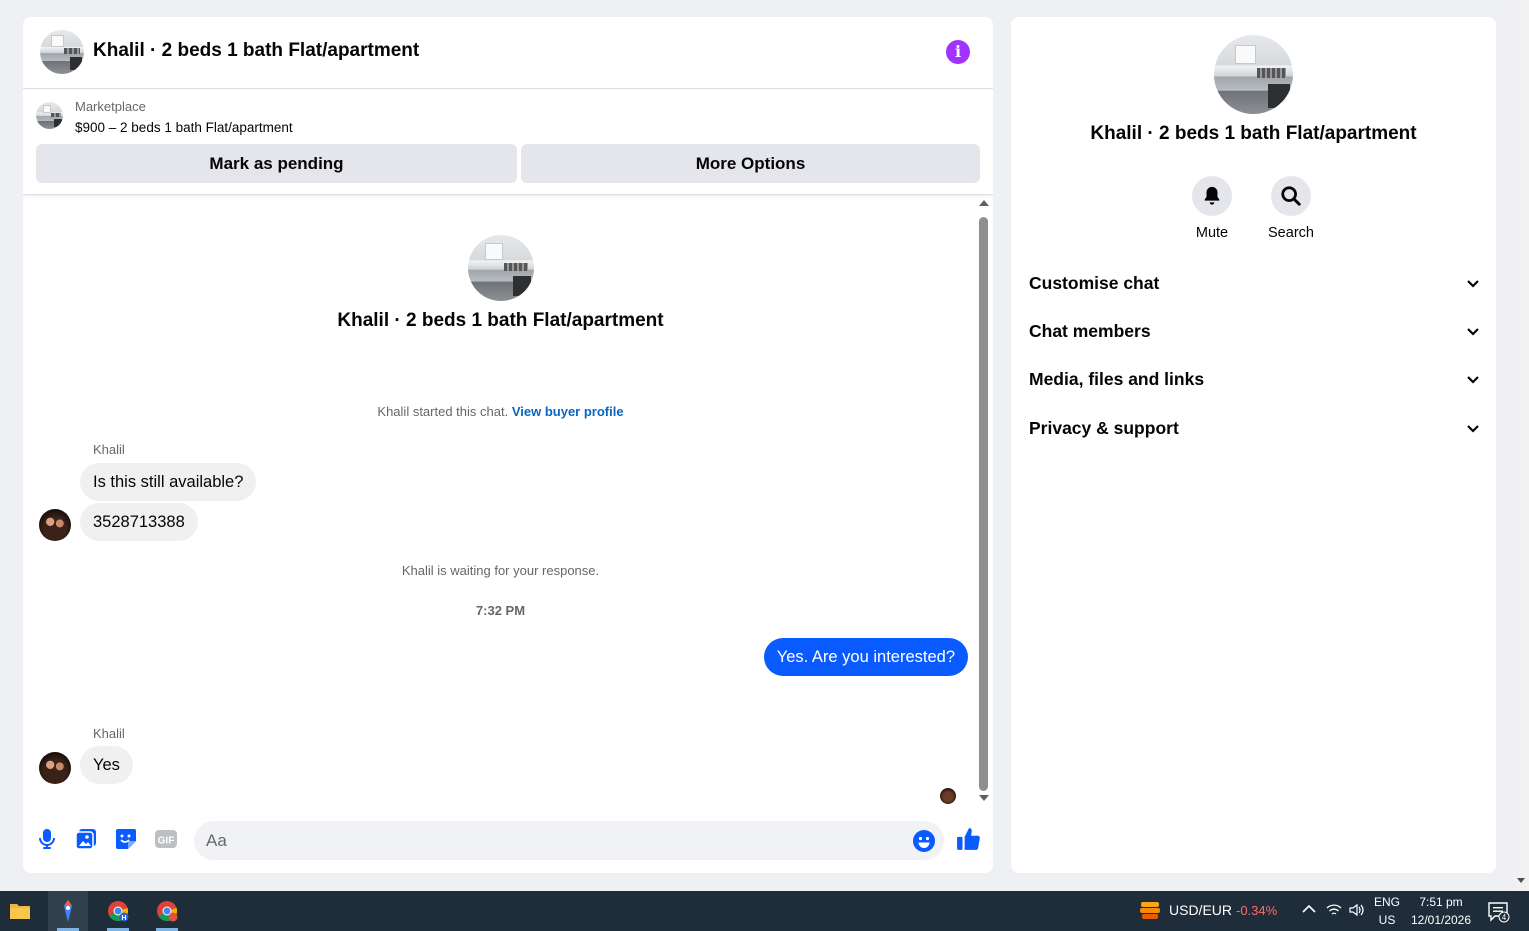 The height and width of the screenshot is (931, 1529). I want to click on info-title: Khalil · 2 beds 1 bath Flat/apartment, so click(1253, 133).